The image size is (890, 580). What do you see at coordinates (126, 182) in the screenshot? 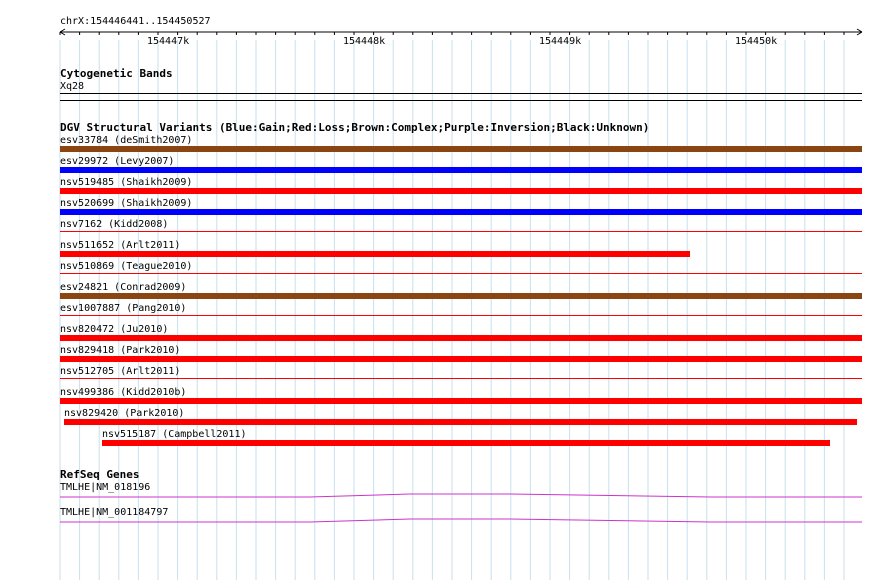
I see `variant-label-nsv519485: nsv519485 (Shaikh2009)` at bounding box center [126, 182].